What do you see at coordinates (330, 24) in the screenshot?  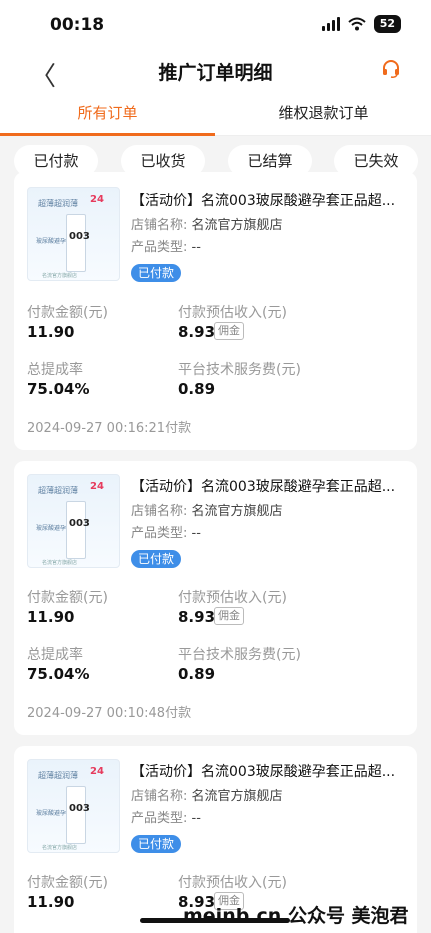 I see `cellular-signal-icon` at bounding box center [330, 24].